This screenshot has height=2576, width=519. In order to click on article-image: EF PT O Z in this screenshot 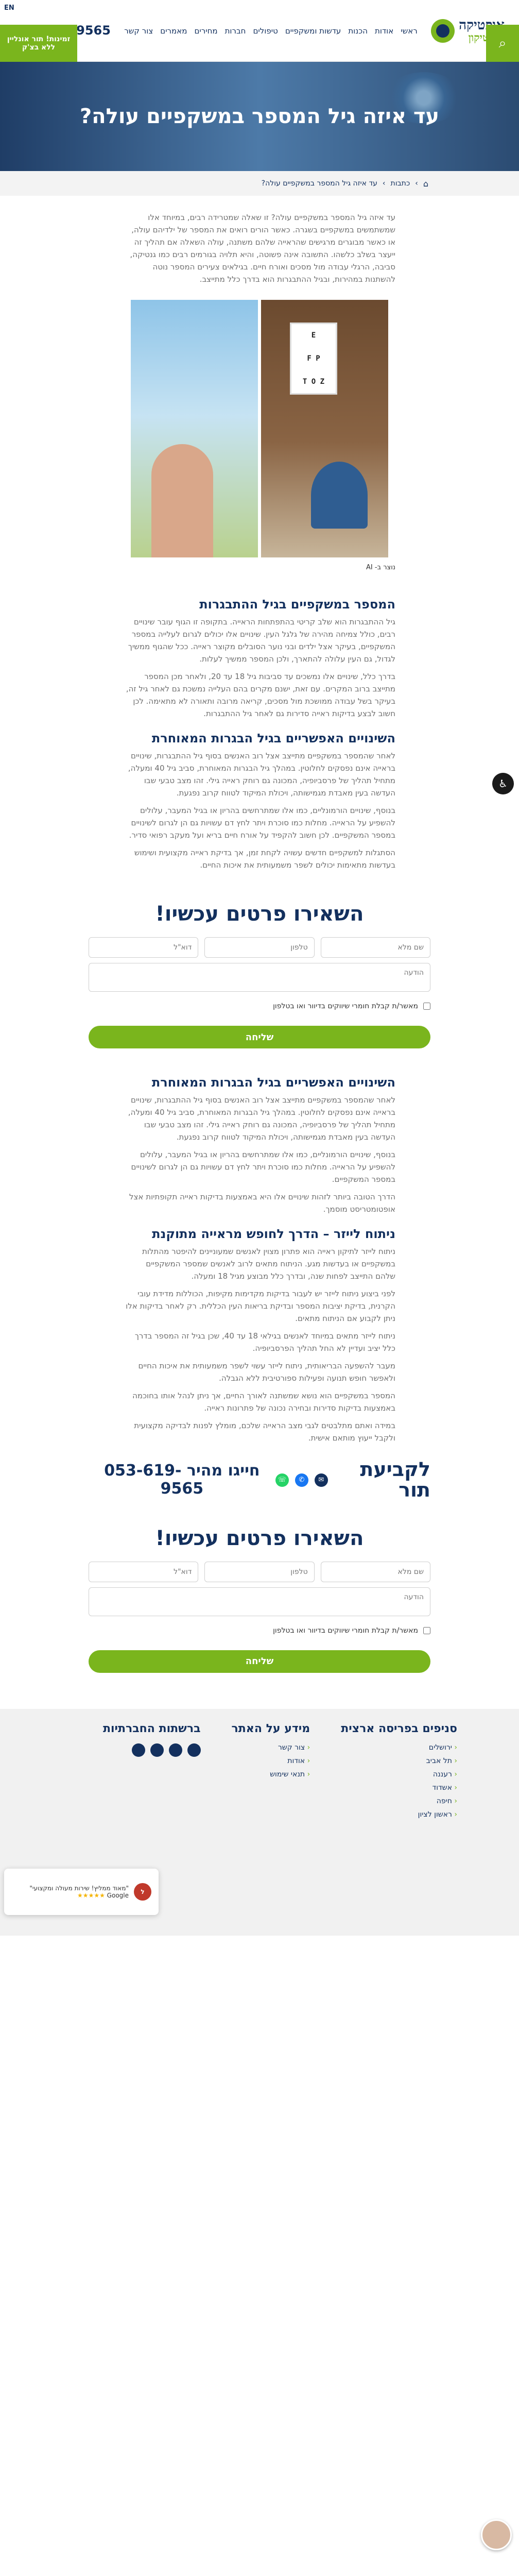, I will do `click(259, 428)`.